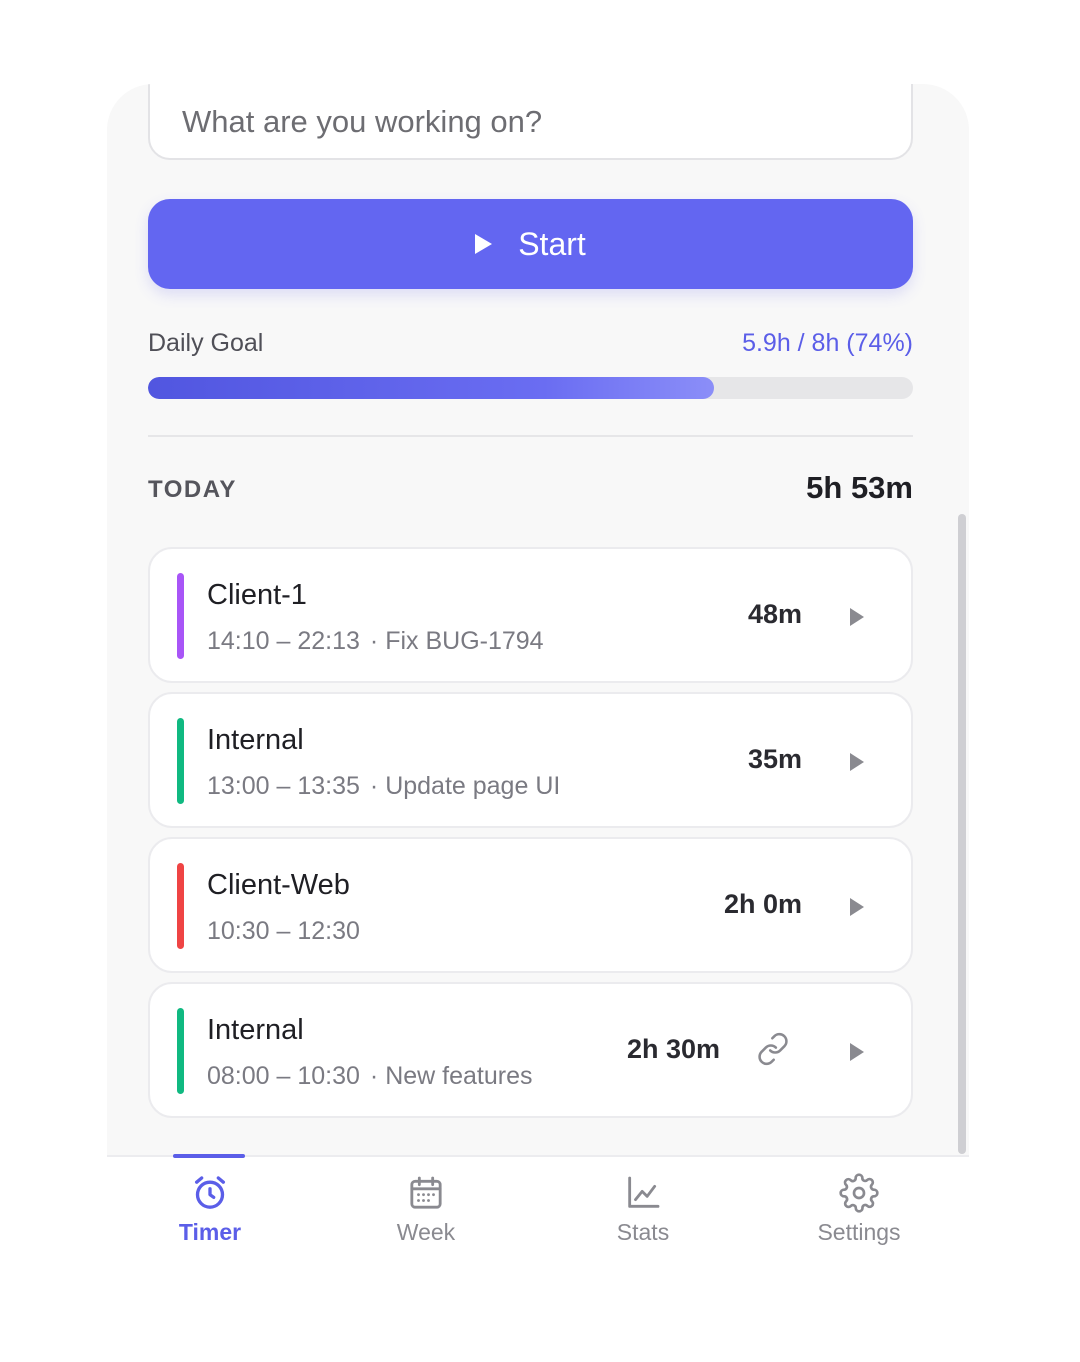  What do you see at coordinates (644, 1192) in the screenshot?
I see `chart-line-icon` at bounding box center [644, 1192].